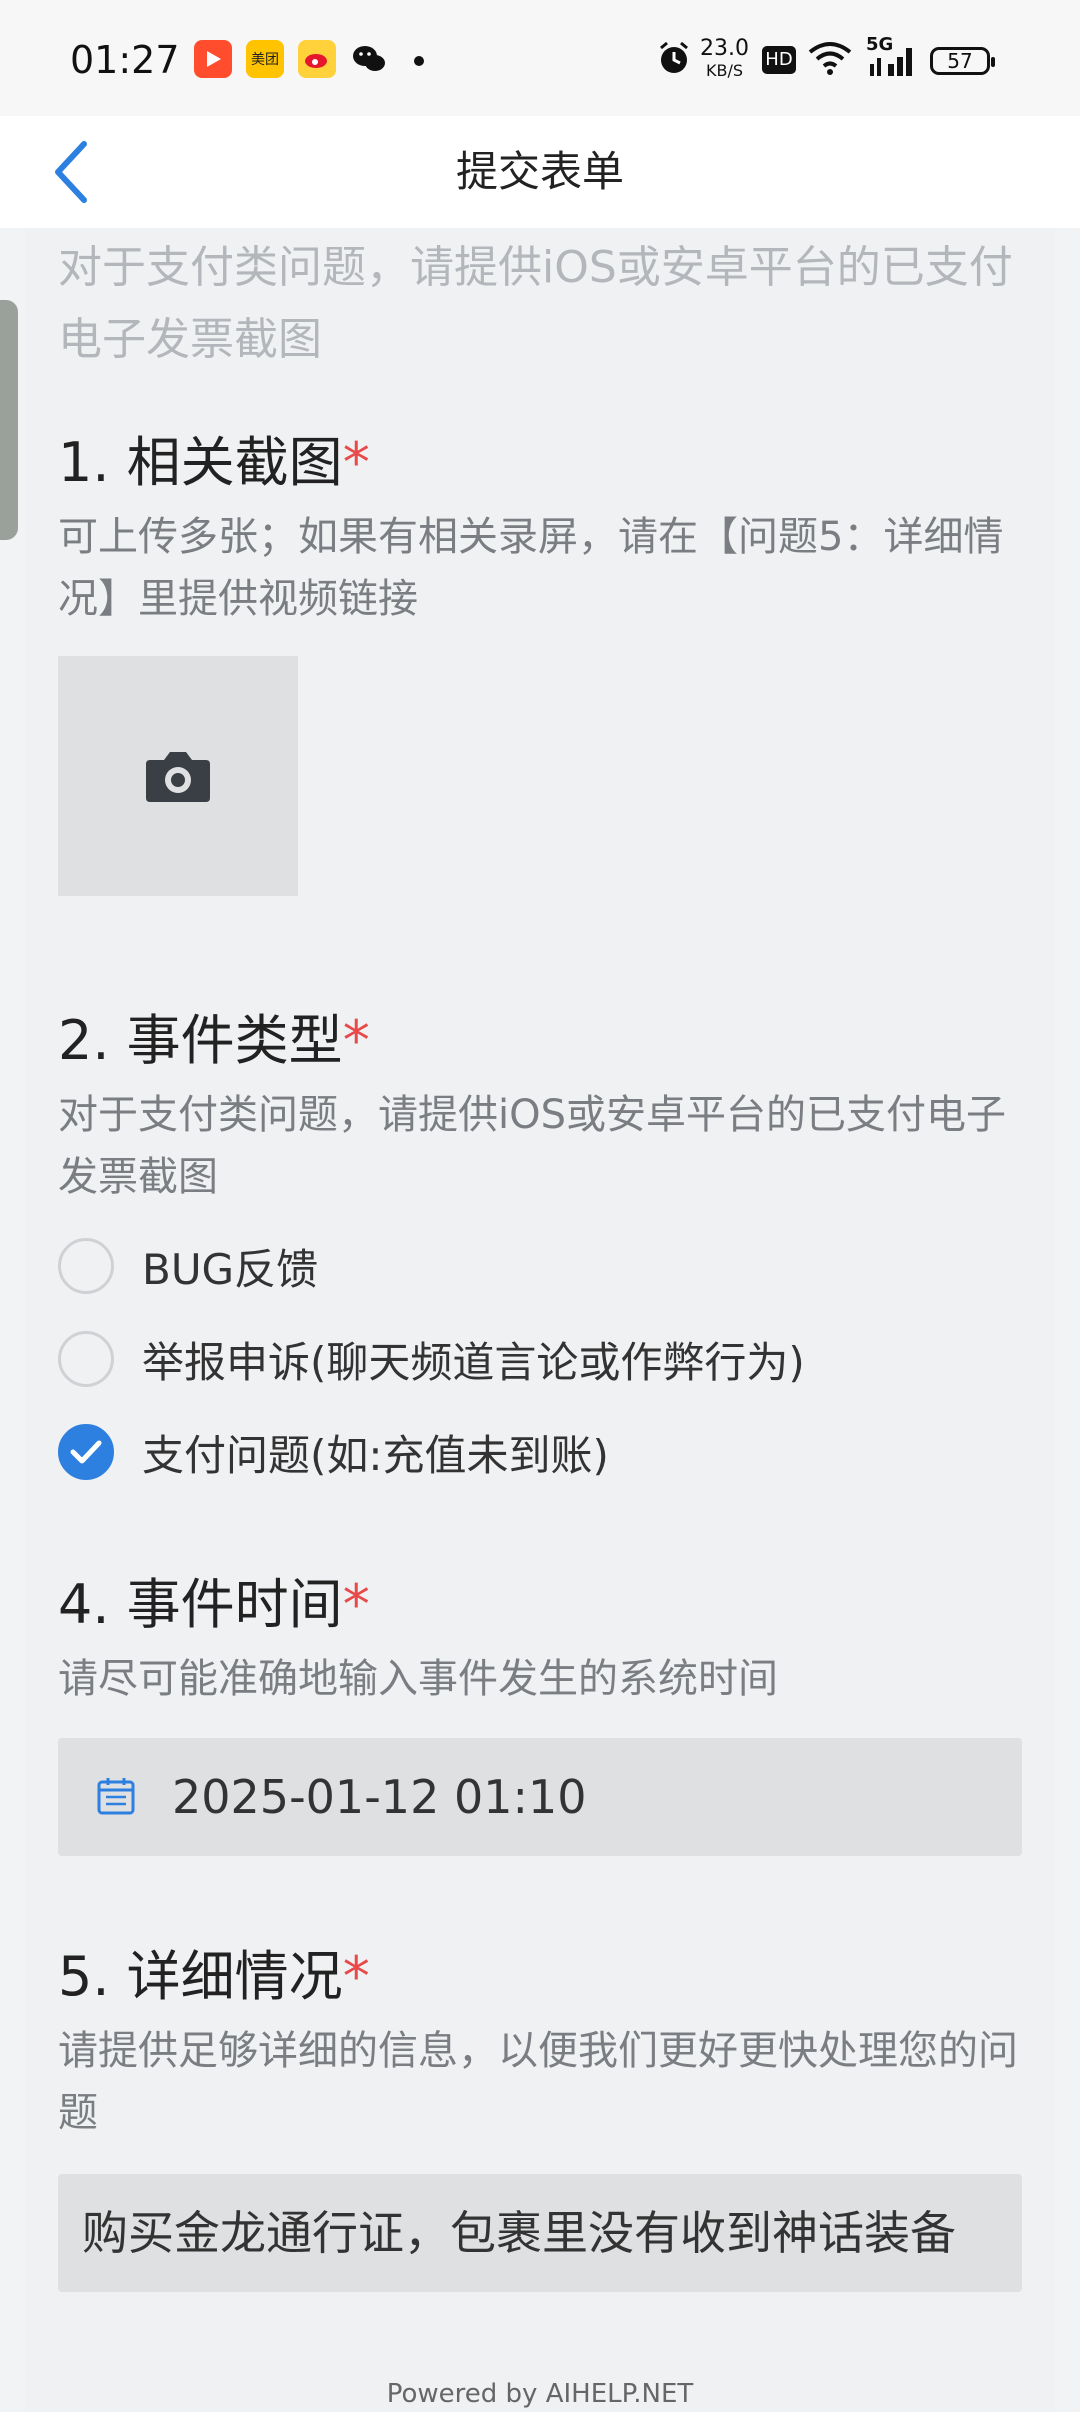 This screenshot has height=2412, width=1080. Describe the element at coordinates (538, 1035) in the screenshot. I see `question-2-title: 2. 事件类型*` at that location.